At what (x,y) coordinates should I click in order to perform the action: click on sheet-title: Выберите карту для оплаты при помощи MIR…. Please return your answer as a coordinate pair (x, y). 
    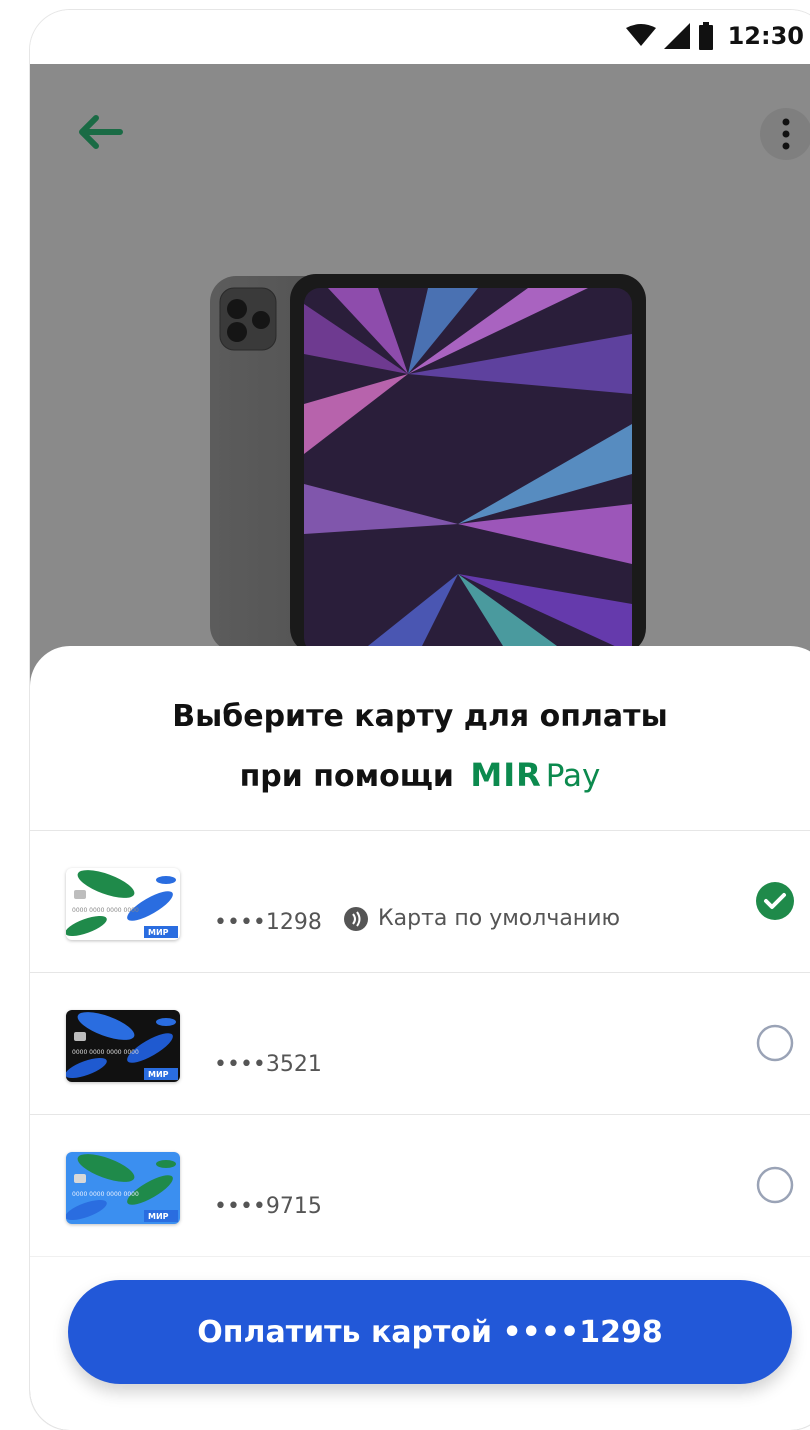
    Looking at the image, I should click on (420, 747).